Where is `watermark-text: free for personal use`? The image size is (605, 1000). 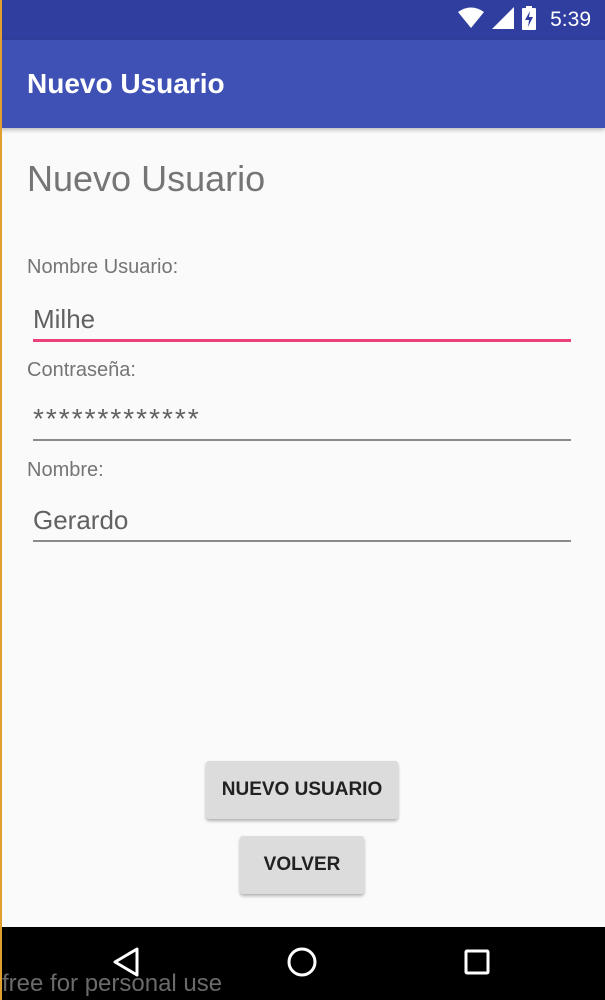 watermark-text: free for personal use is located at coordinates (112, 983).